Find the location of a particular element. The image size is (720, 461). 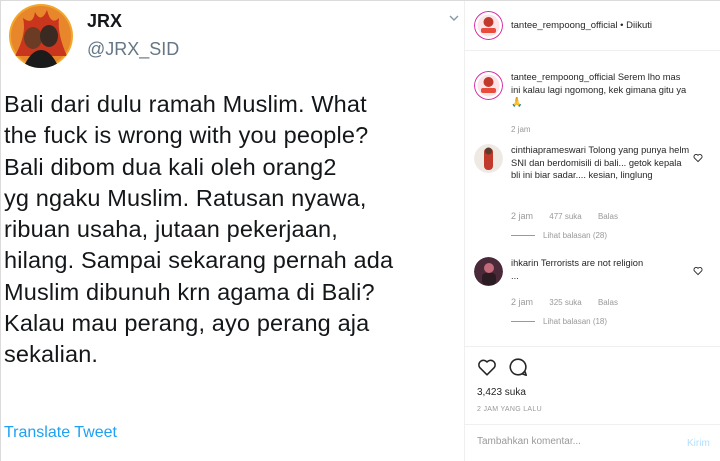

tweet-line: the fuck is wrong with you people? is located at coordinates (186, 135).